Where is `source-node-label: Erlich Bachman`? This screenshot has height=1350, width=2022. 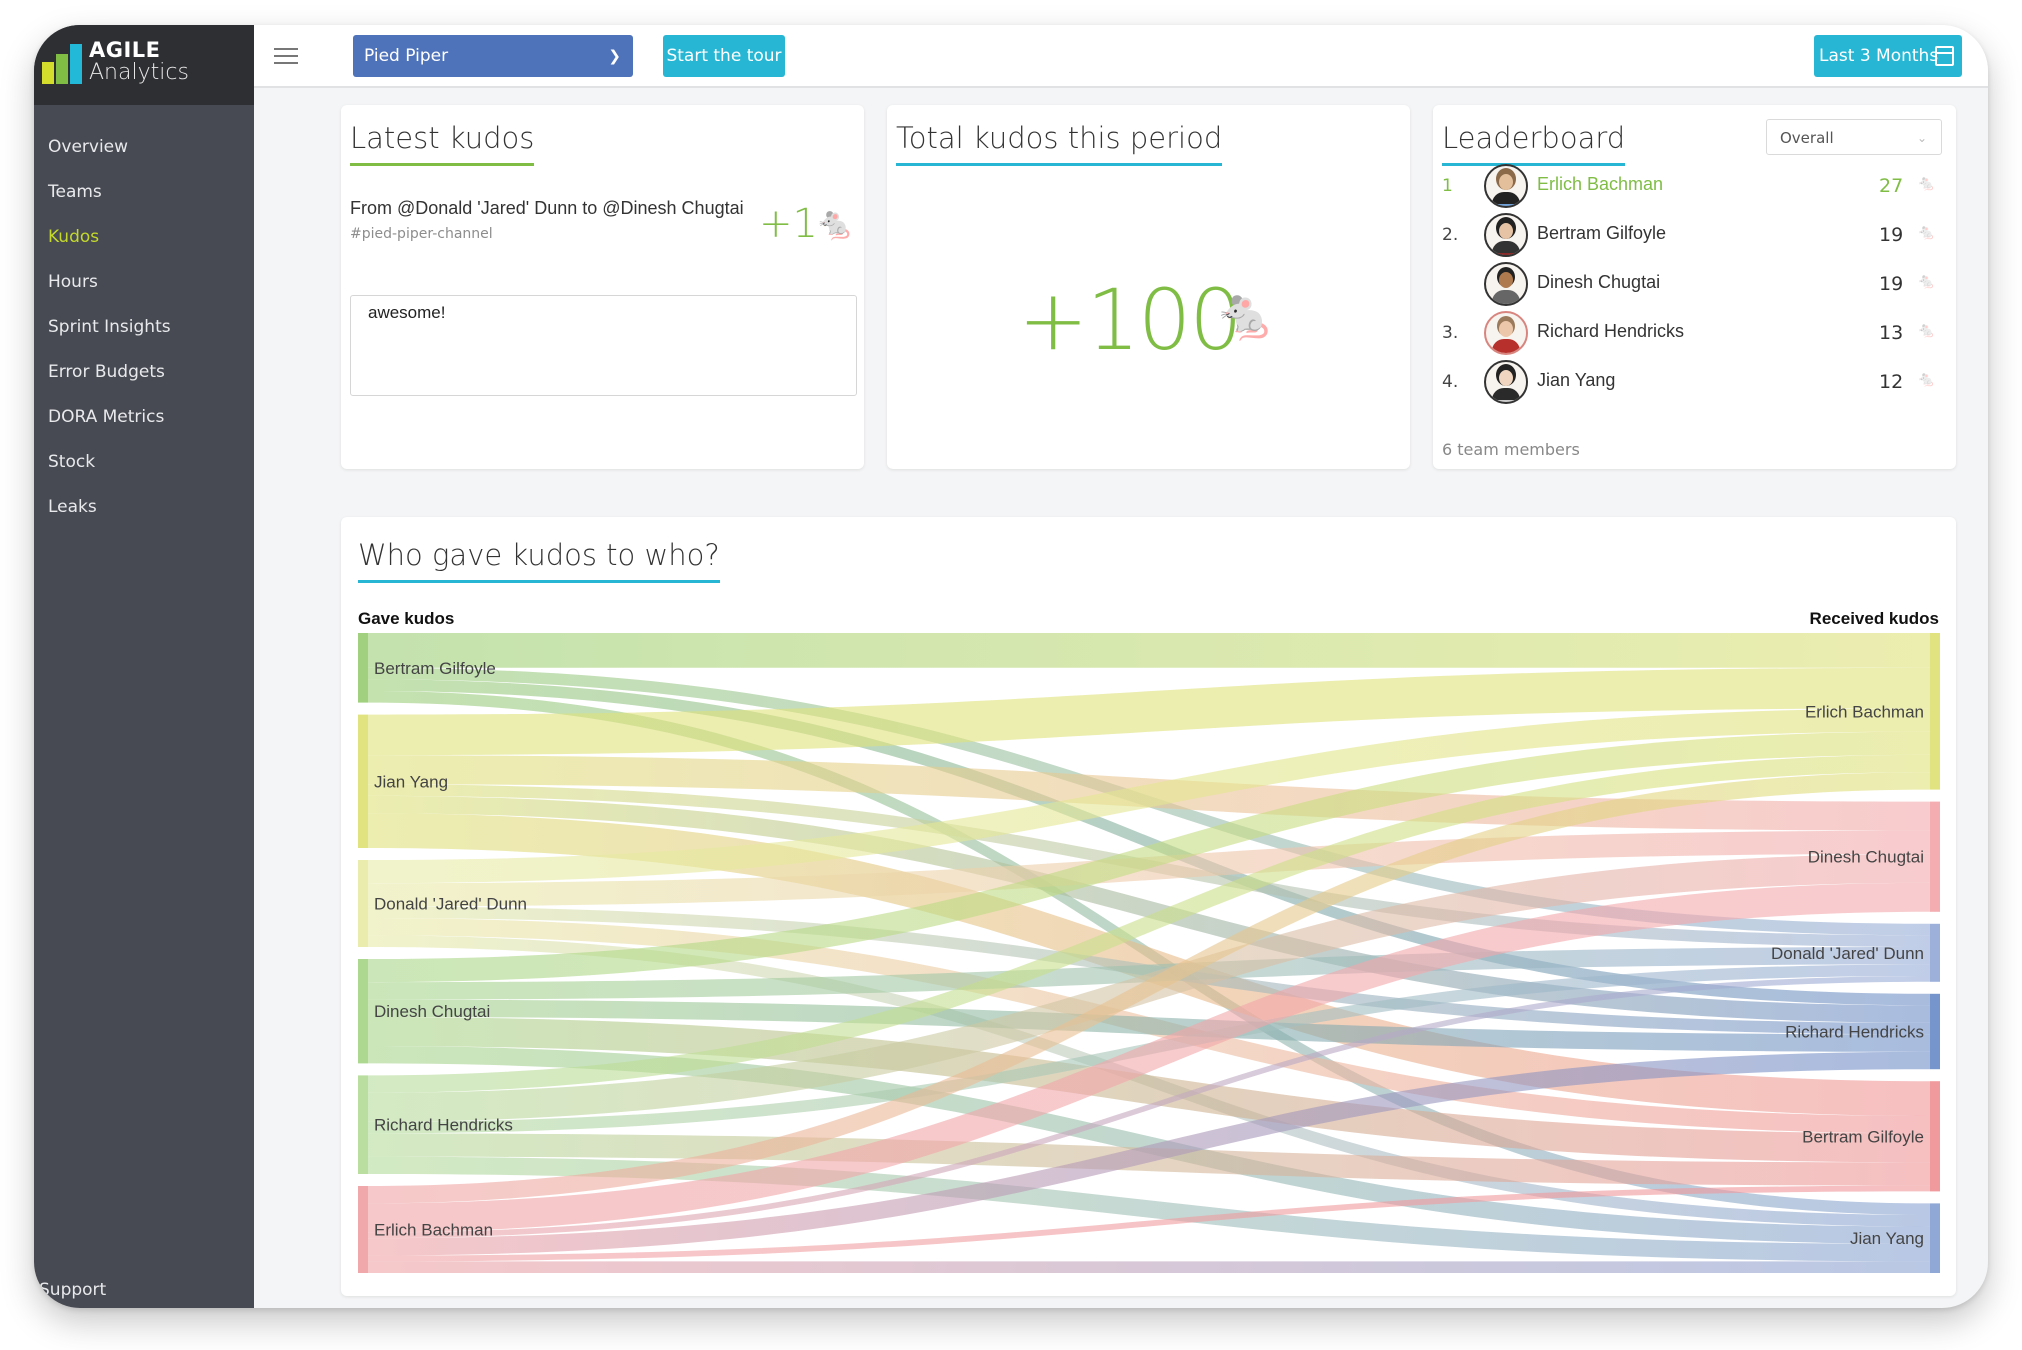 source-node-label: Erlich Bachman is located at coordinates (433, 1230).